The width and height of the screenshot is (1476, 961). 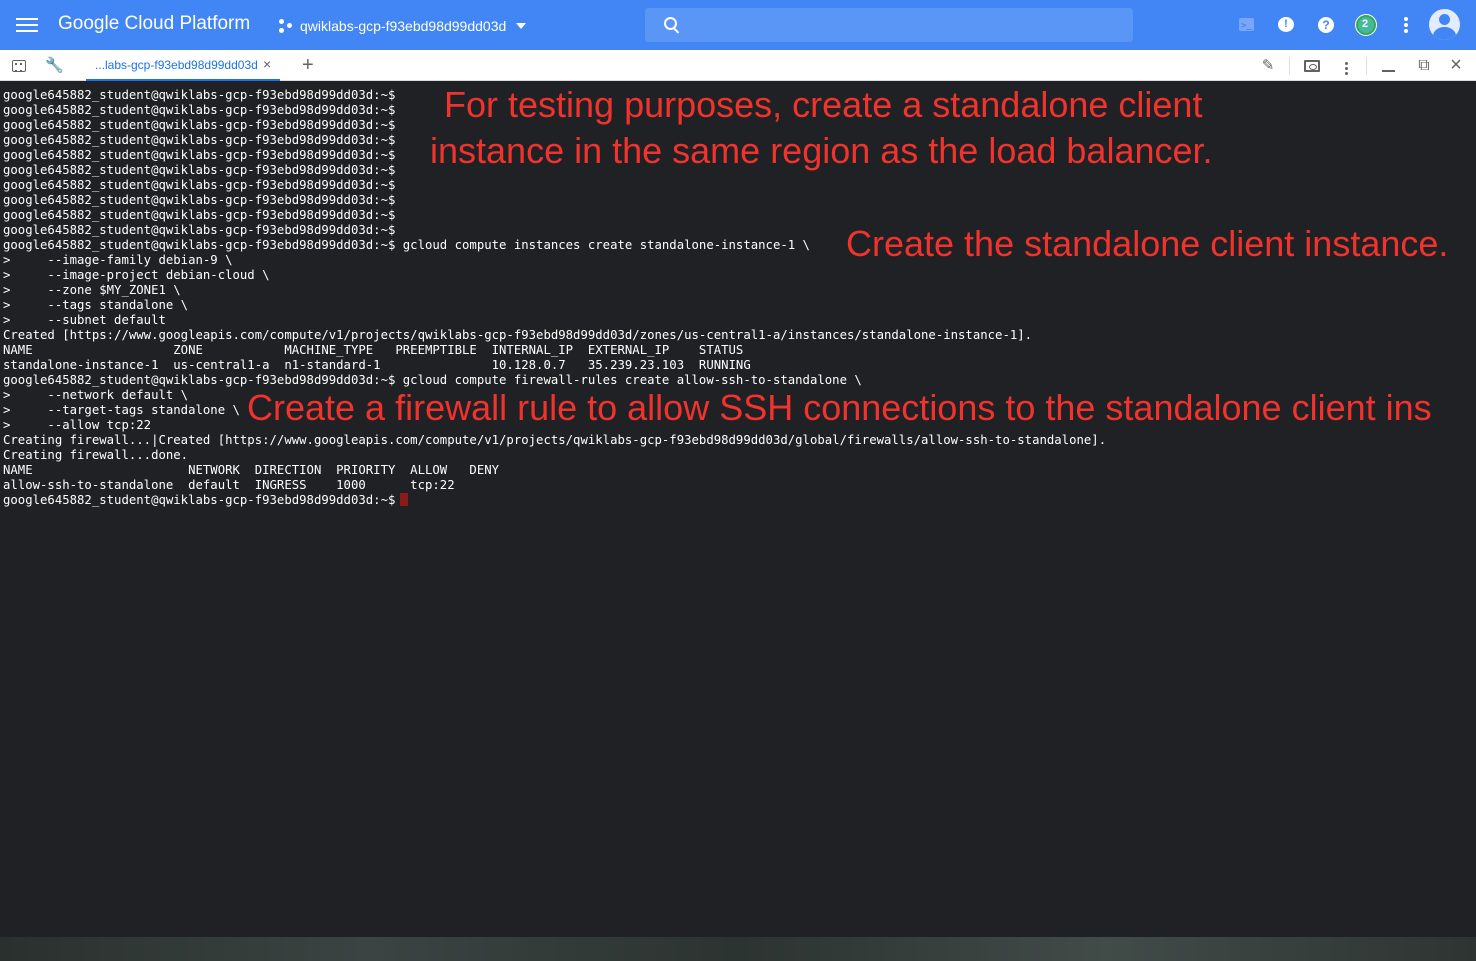 I want to click on annotation-create-instance: Create the standalone client instance., so click(x=1149, y=244).